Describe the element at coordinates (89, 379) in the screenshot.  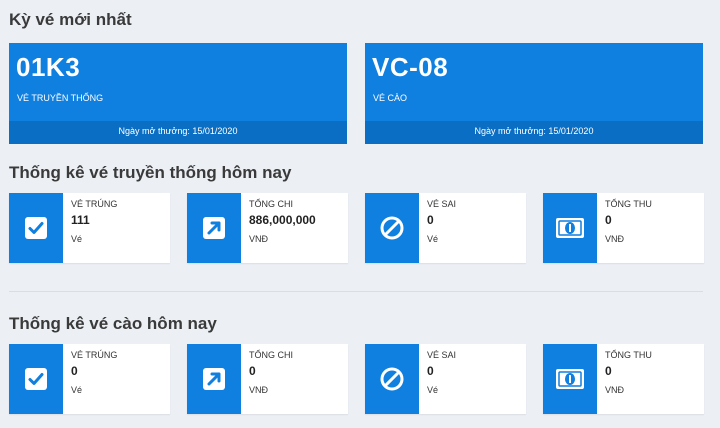
I see `stat-box-winning-tickets: VÉ TRÚNG 0 Vé` at that location.